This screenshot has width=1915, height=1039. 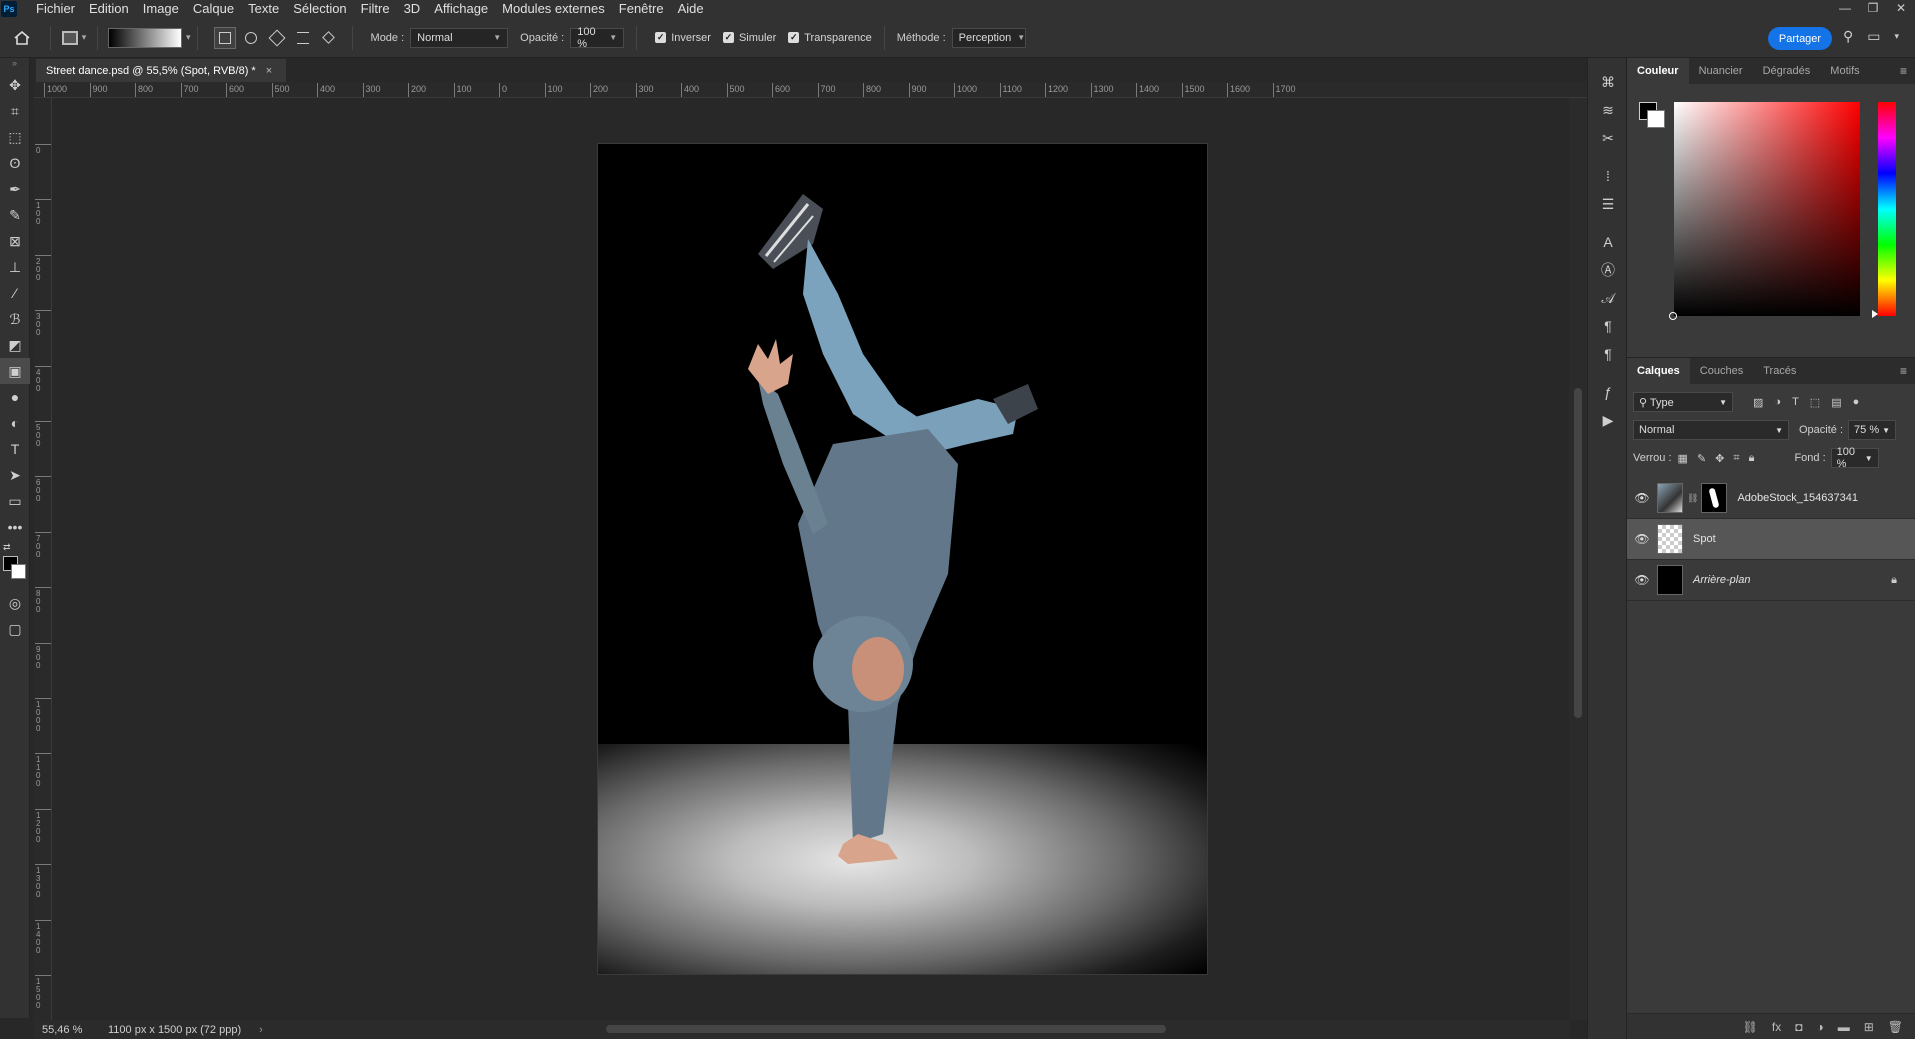 What do you see at coordinates (1771, 498) in the screenshot?
I see `layer-row-adobestock: 👁︎ ⛓︎ AdobeStock_154637341` at bounding box center [1771, 498].